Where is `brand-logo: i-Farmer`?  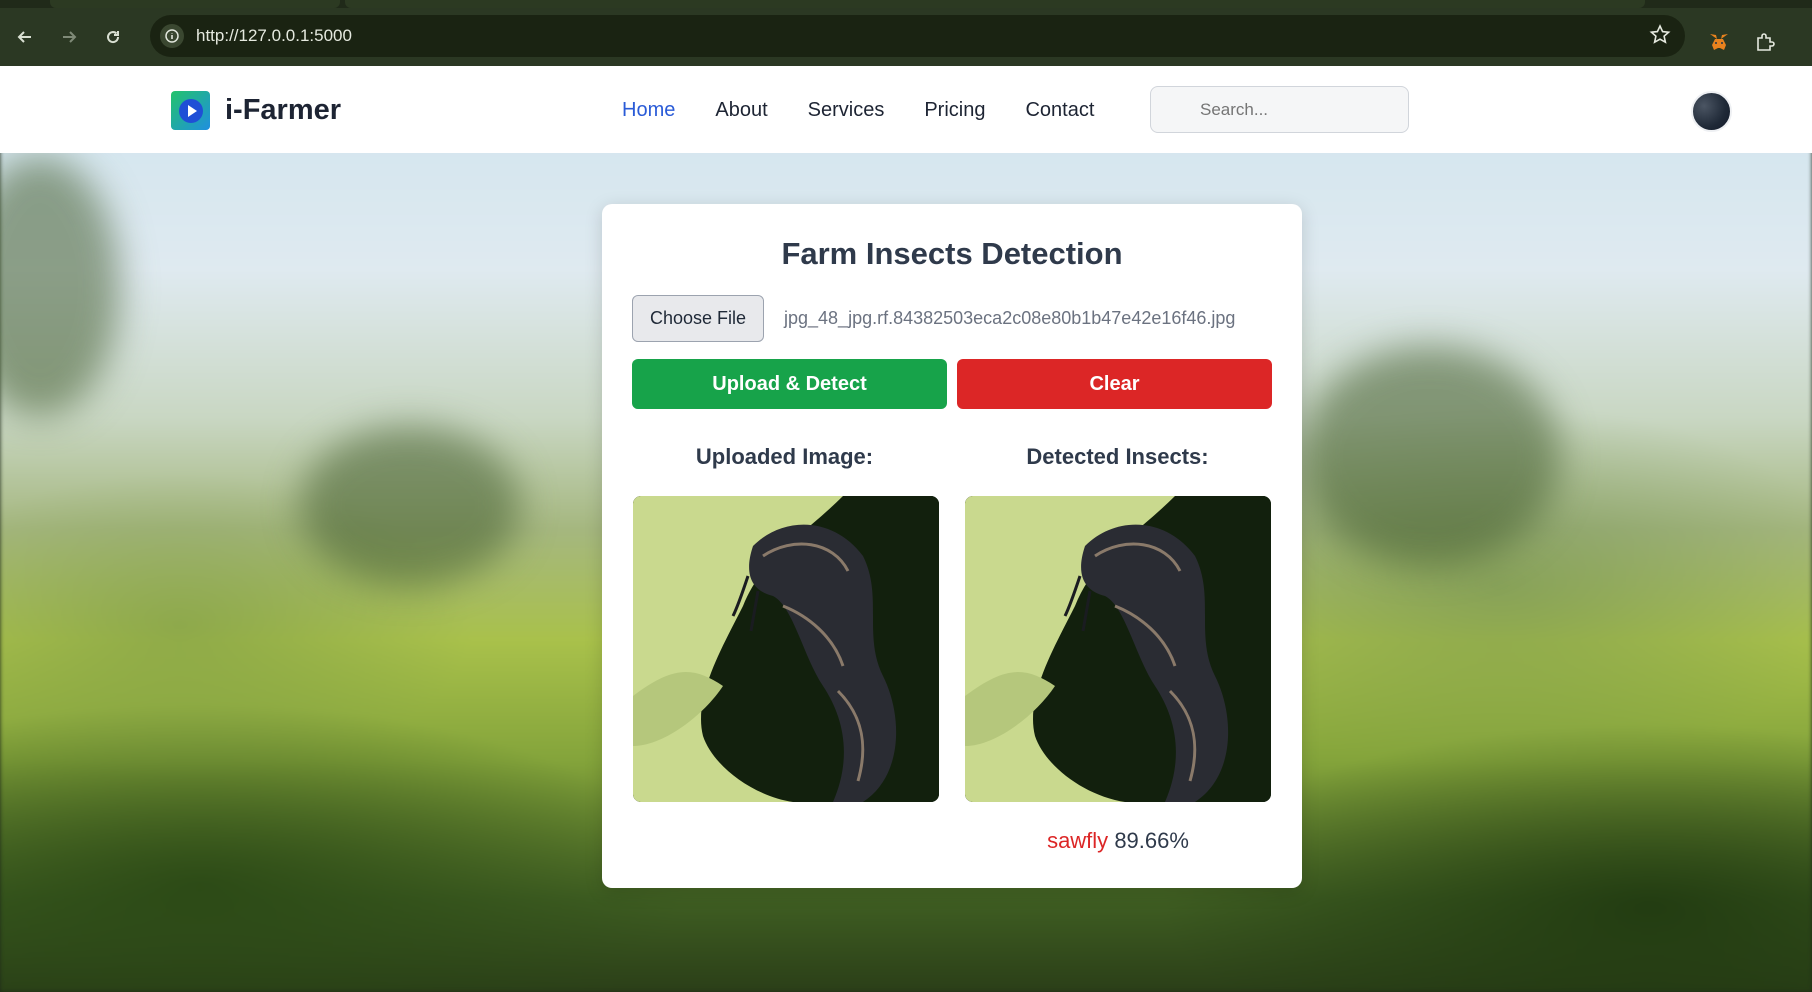
brand-logo: i-Farmer is located at coordinates (256, 110).